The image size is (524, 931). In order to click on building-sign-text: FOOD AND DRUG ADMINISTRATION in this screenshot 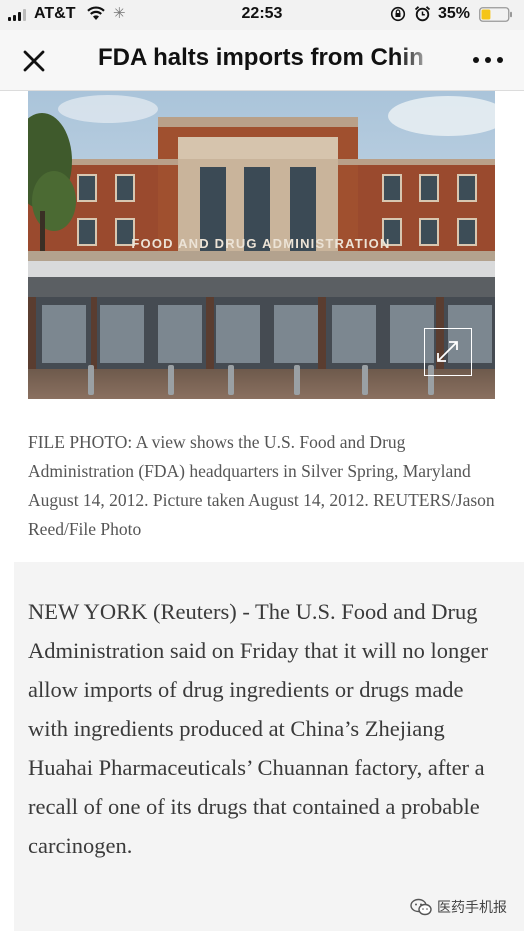, I will do `click(260, 243)`.